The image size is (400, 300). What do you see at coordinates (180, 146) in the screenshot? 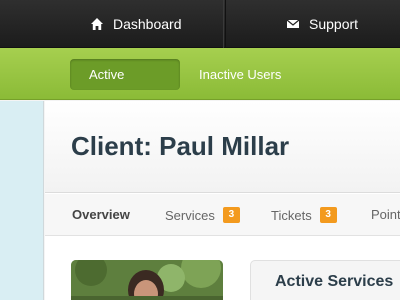
I see `page-title: Client: Paul Millar` at bounding box center [180, 146].